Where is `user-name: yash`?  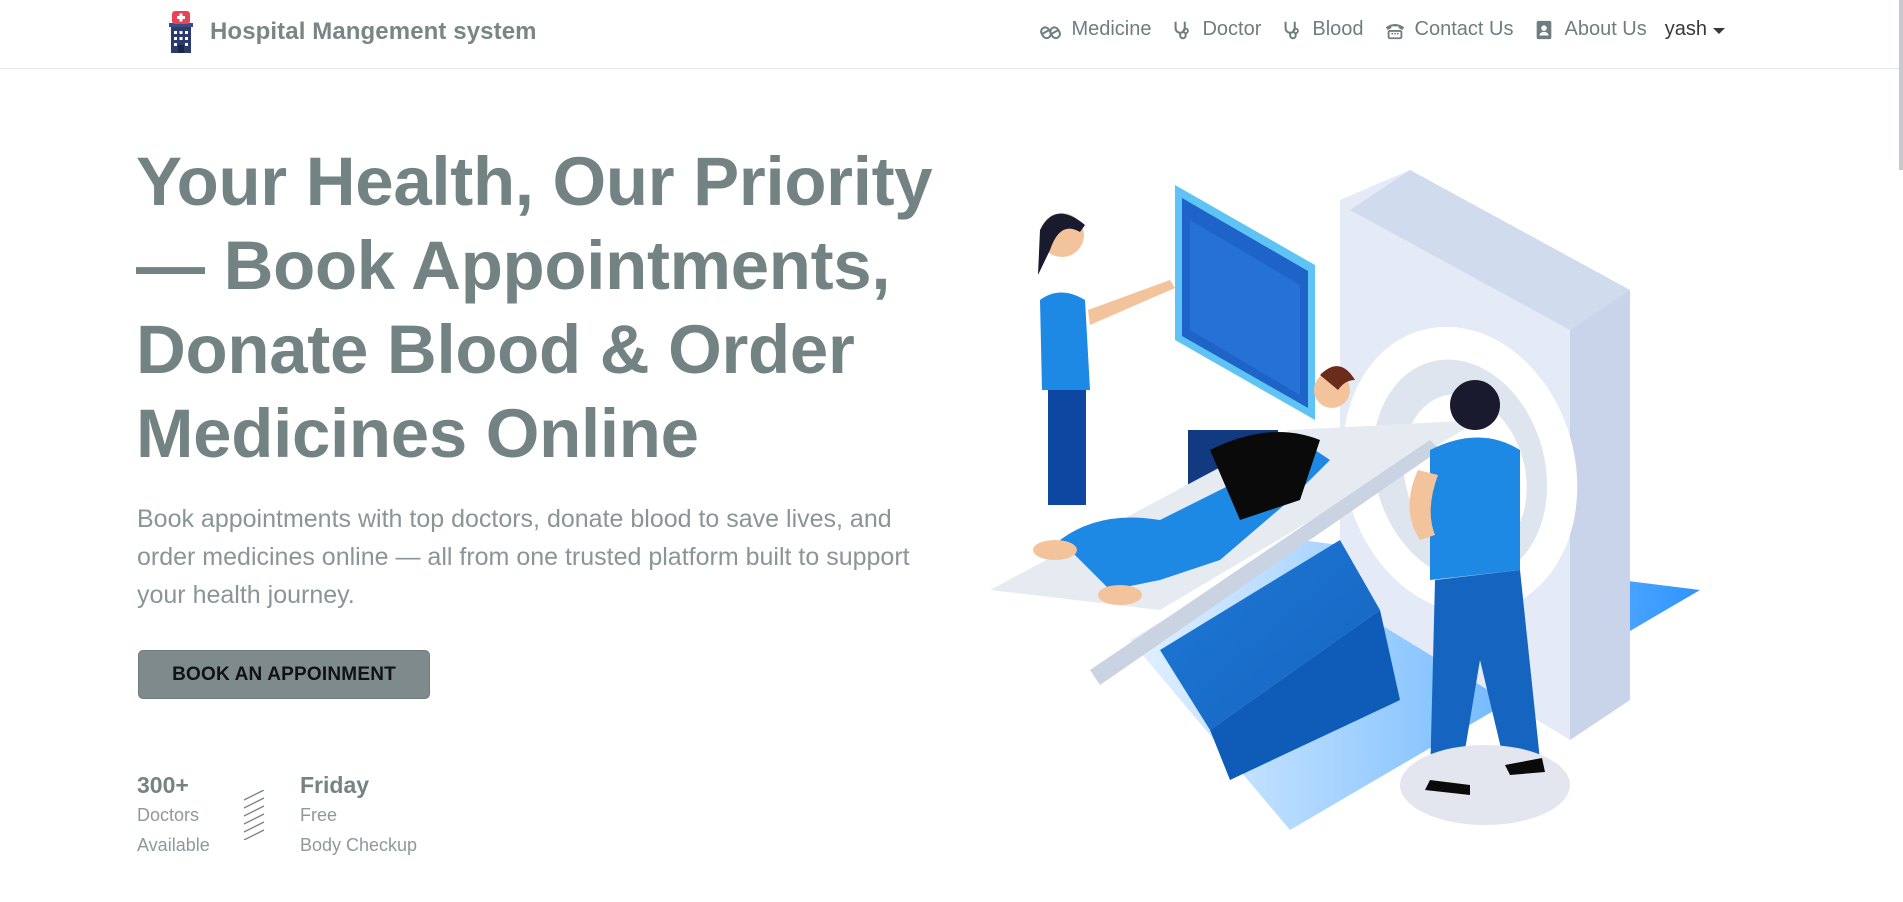 user-name: yash is located at coordinates (1685, 29).